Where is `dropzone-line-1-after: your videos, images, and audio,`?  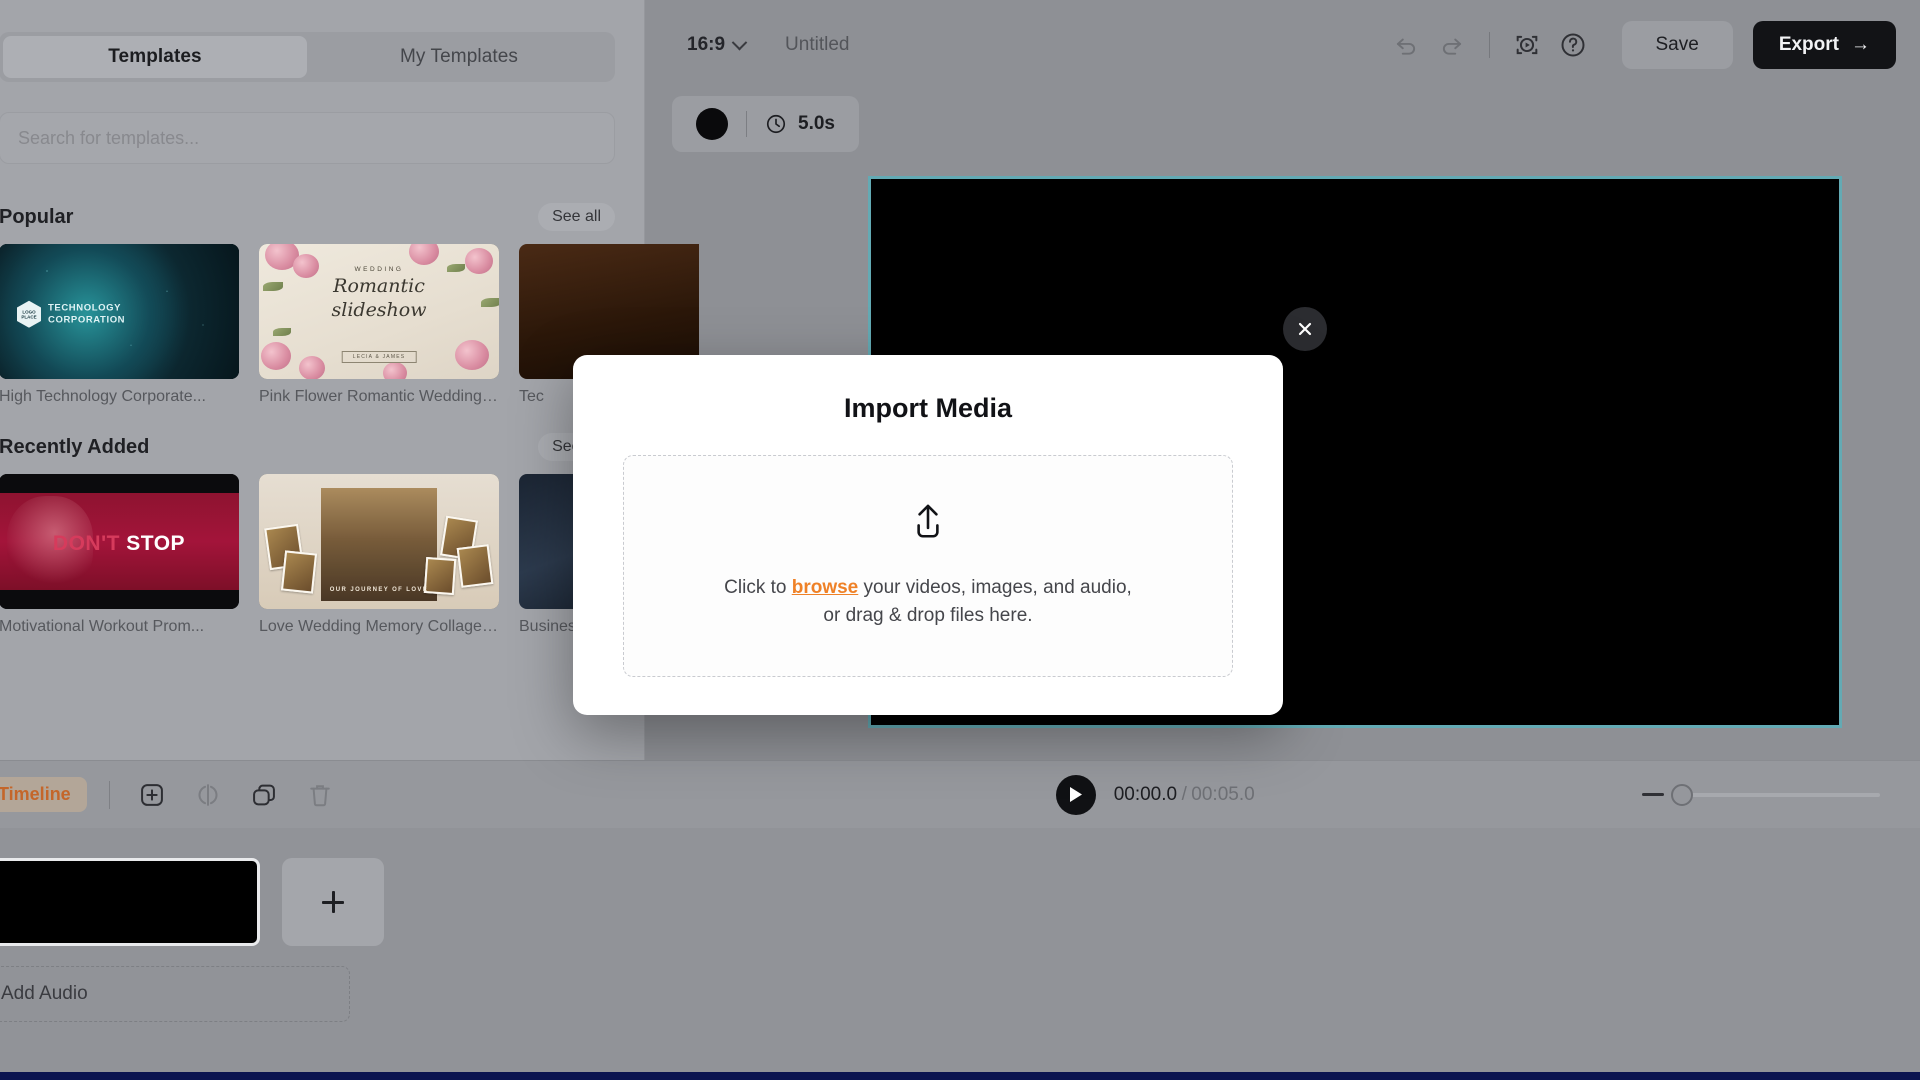
dropzone-line-1-after: your videos, images, and audio, is located at coordinates (995, 588).